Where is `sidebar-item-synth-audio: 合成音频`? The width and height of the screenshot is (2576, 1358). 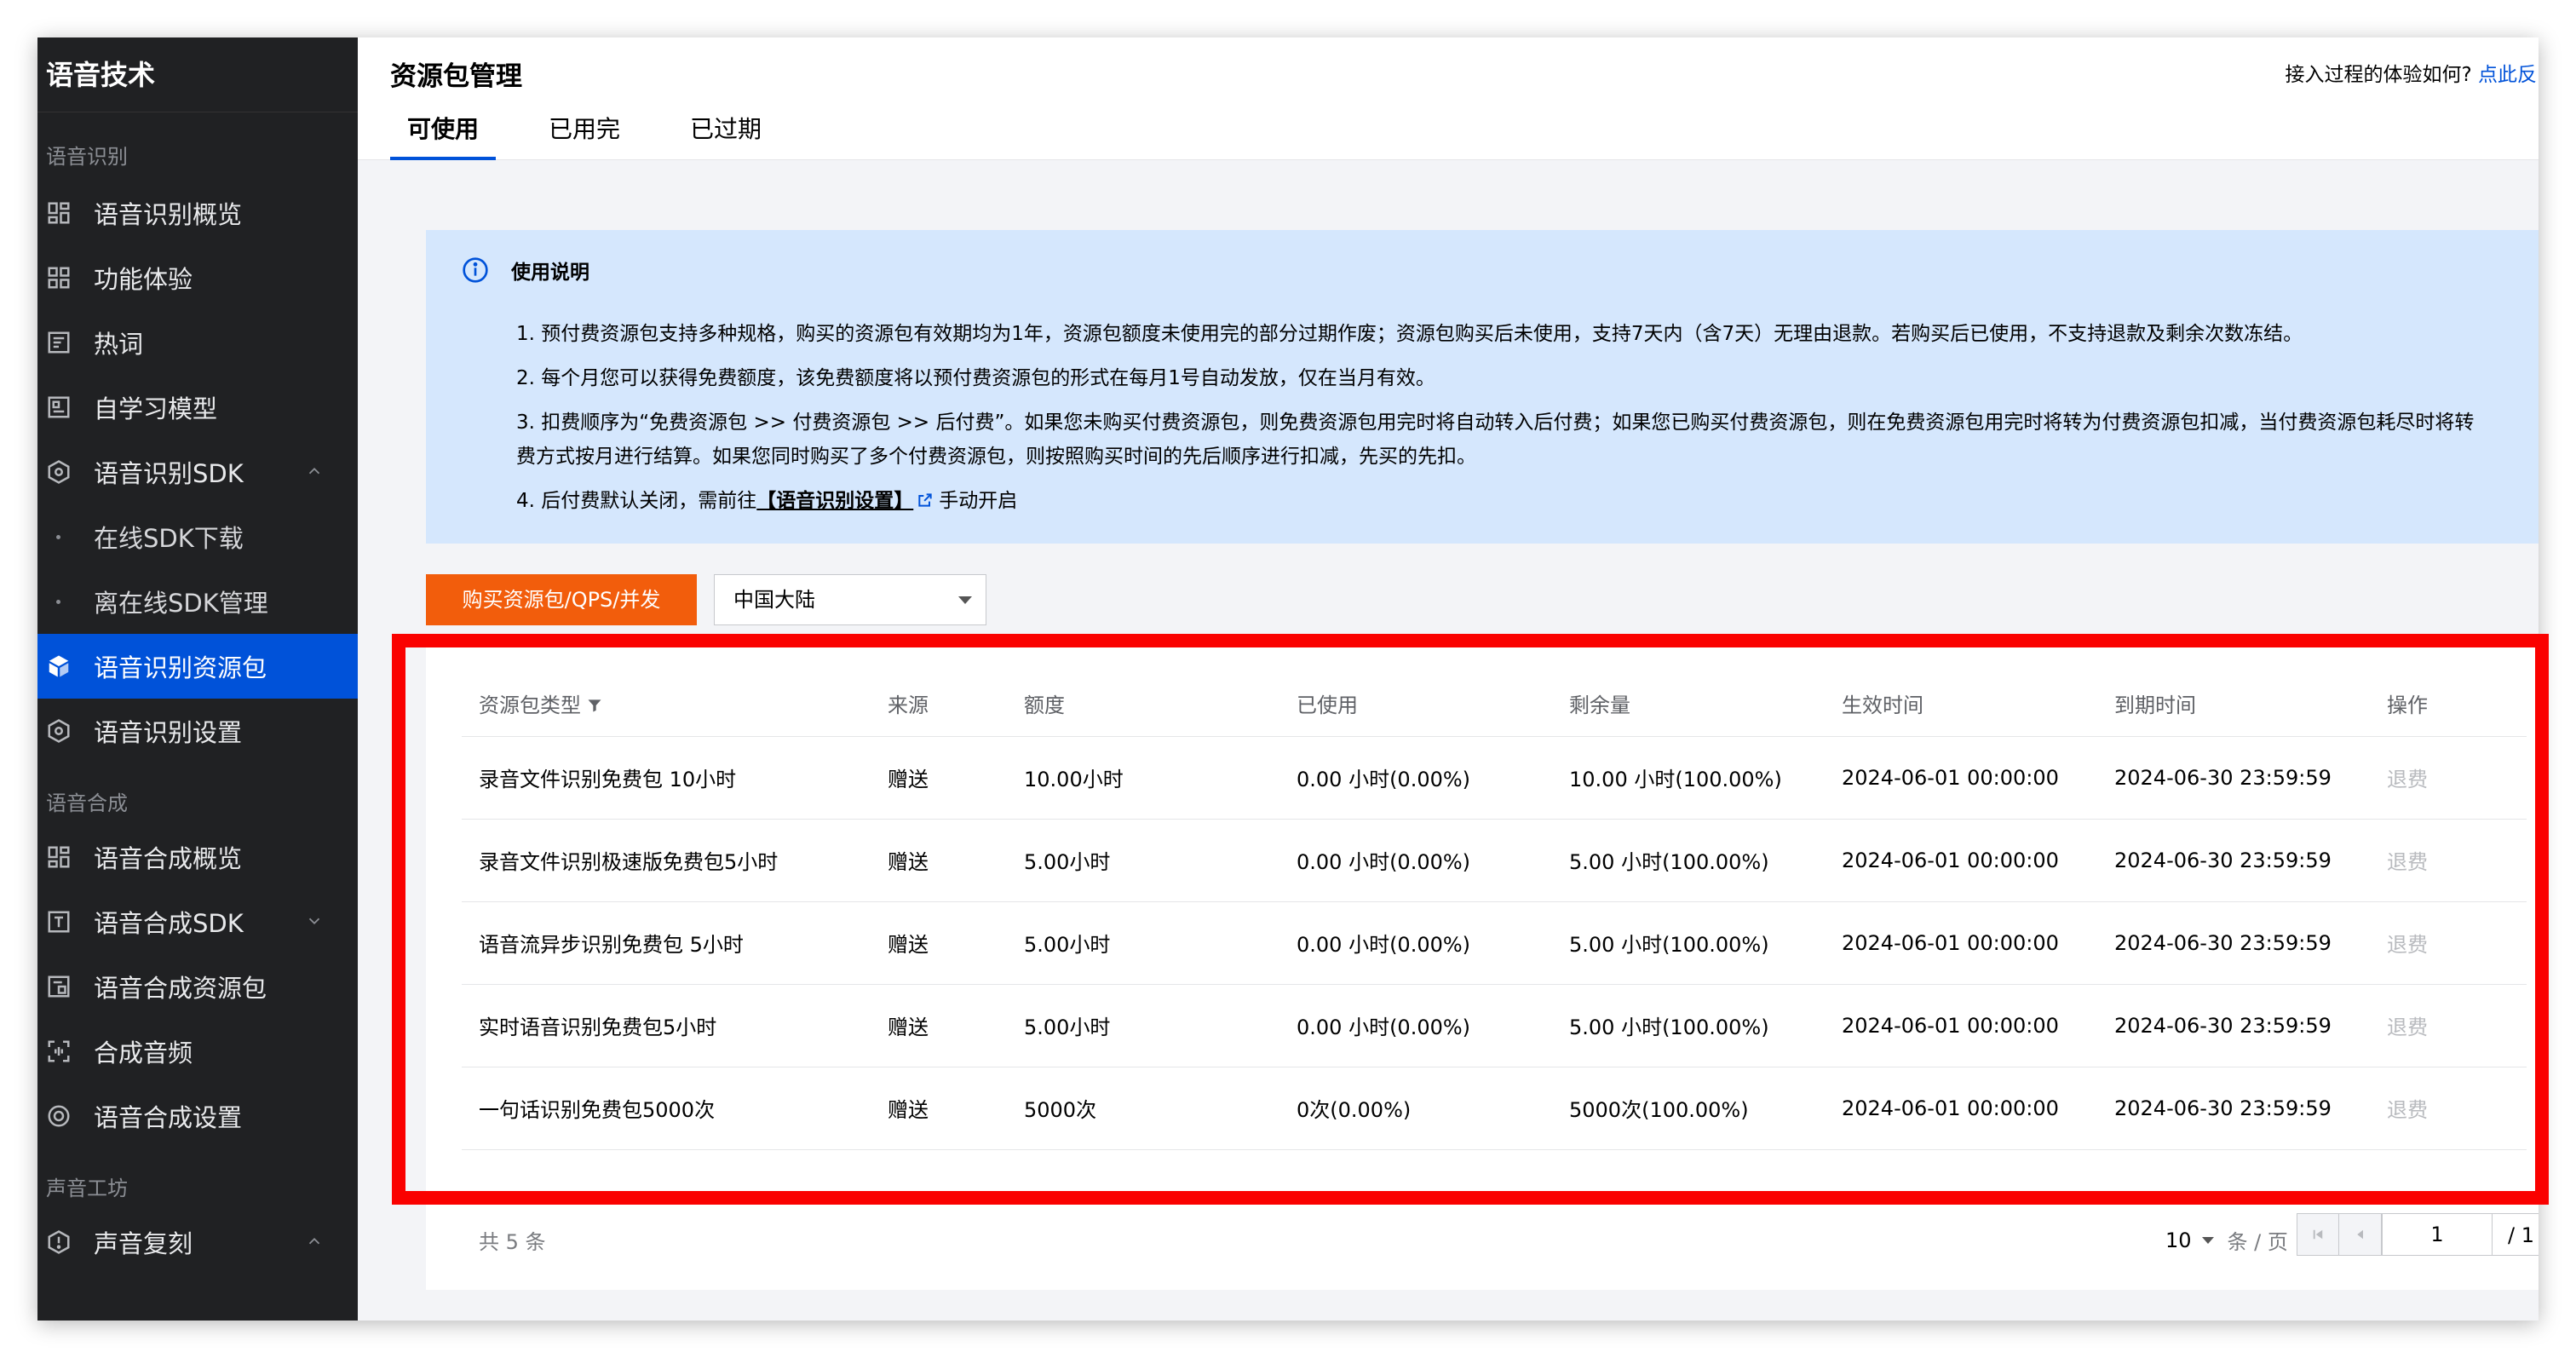
sidebar-item-synth-audio: 合成音频 is located at coordinates (197, 1051).